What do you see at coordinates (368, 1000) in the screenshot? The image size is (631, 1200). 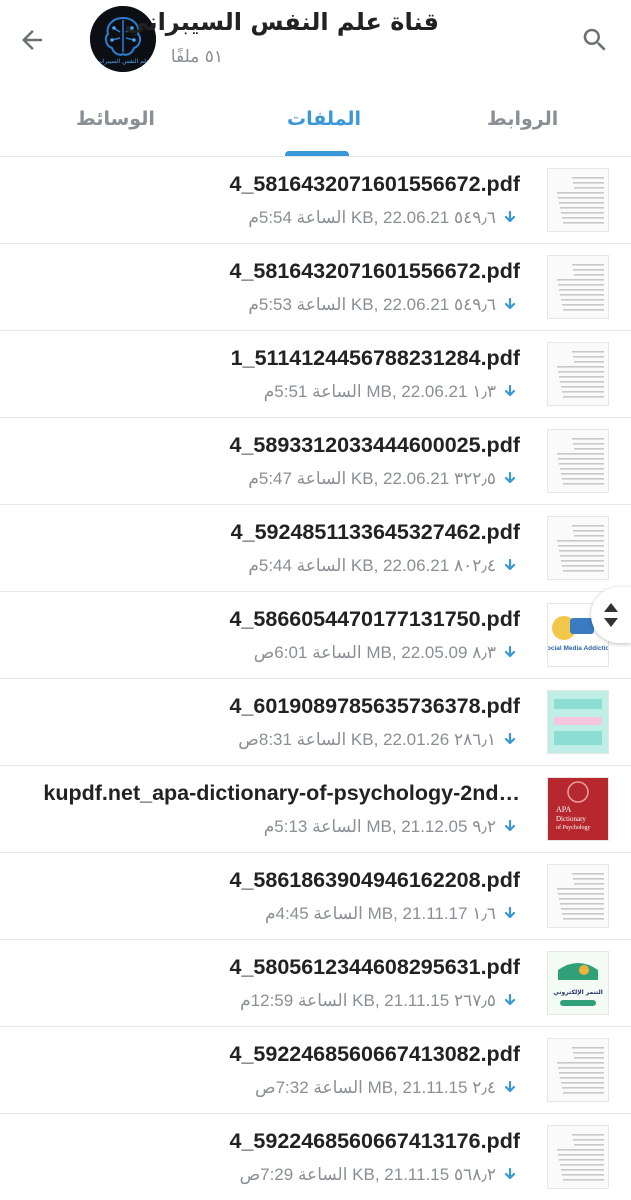 I see `file-meta-text: ٢٦٧٫٥ KB, 21.11.15 الساعة 12:59م` at bounding box center [368, 1000].